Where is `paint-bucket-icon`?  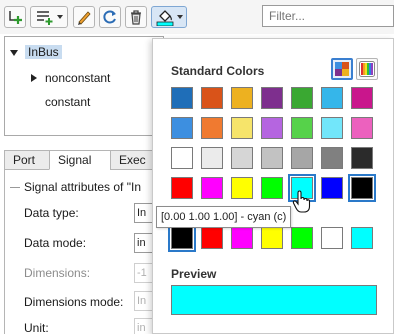
paint-bucket-icon is located at coordinates (164, 18).